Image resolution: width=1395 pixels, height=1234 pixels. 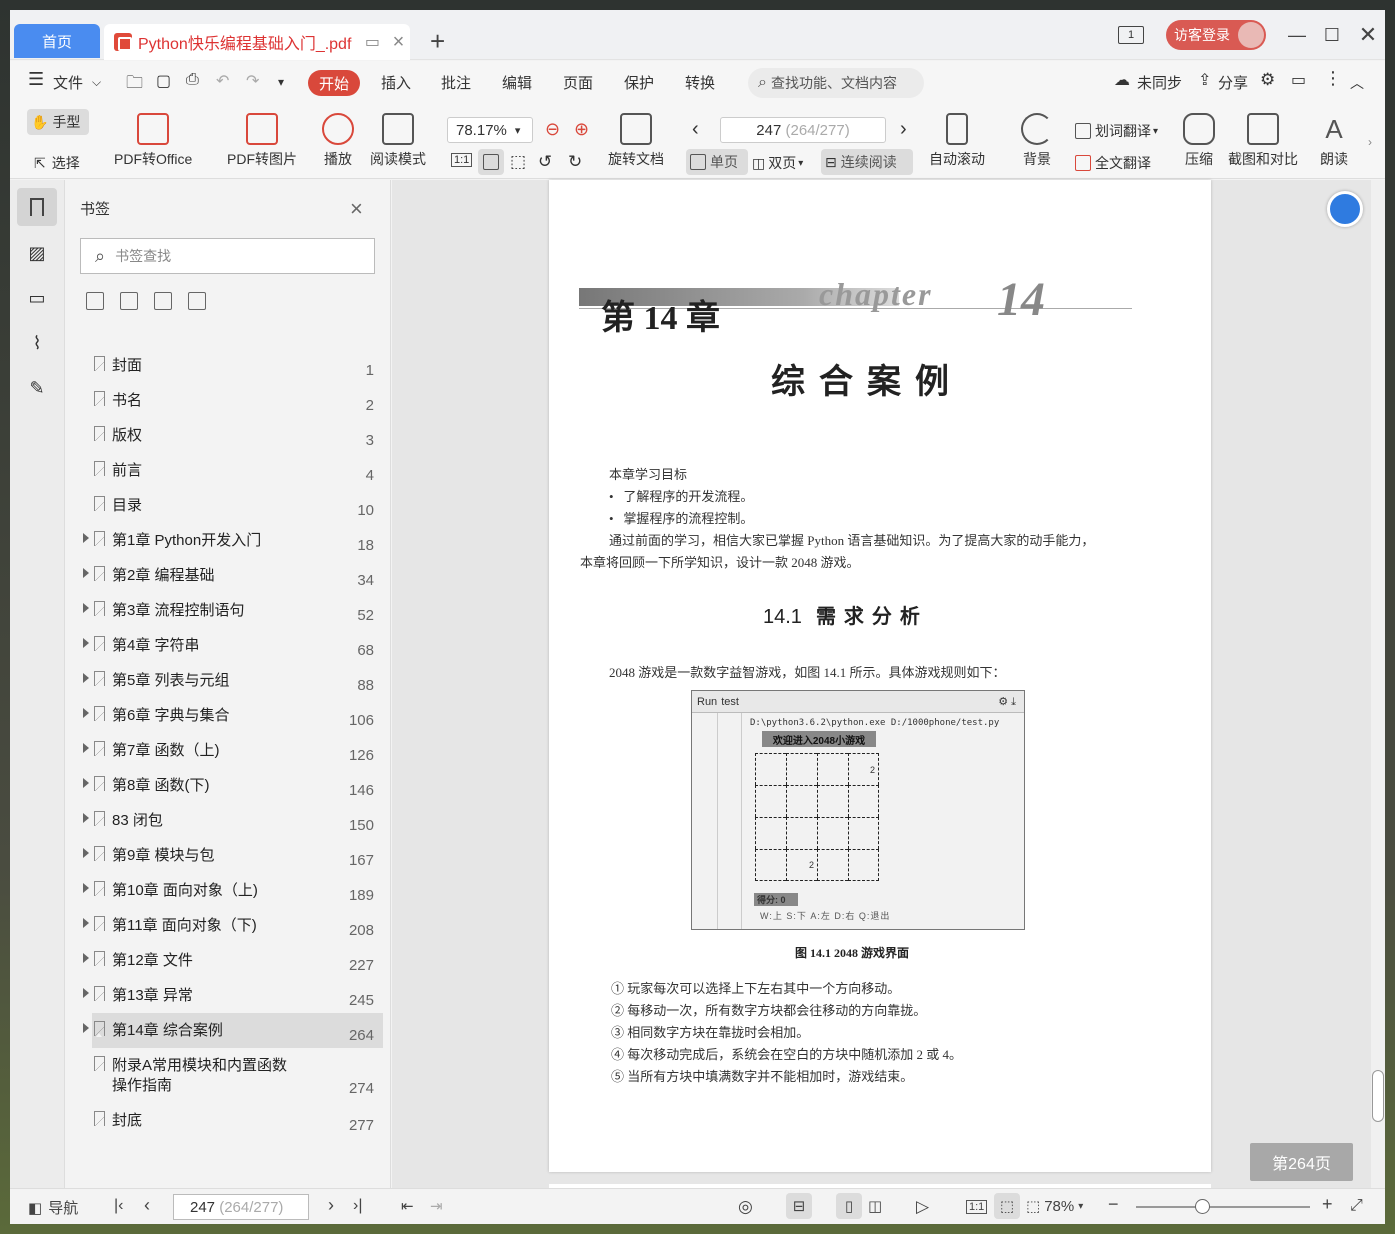 What do you see at coordinates (129, 301) in the screenshot?
I see `collapse-all-icon` at bounding box center [129, 301].